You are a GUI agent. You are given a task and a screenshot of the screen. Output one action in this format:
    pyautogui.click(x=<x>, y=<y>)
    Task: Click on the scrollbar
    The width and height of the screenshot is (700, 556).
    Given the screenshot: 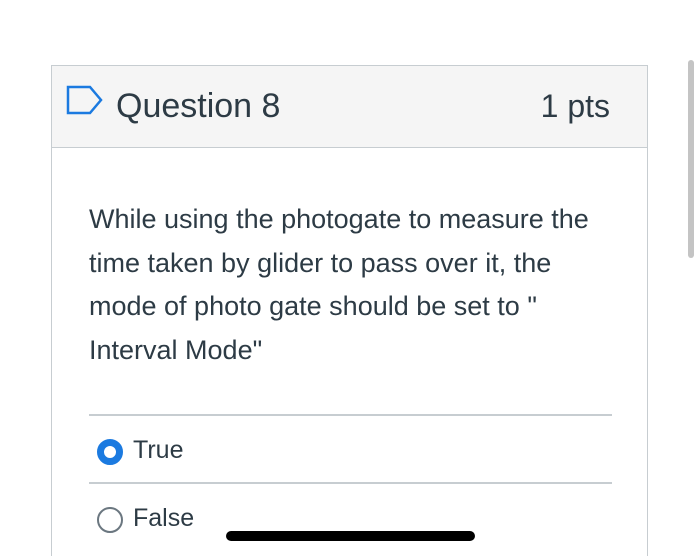 What is the action you would take?
    pyautogui.click(x=691, y=159)
    